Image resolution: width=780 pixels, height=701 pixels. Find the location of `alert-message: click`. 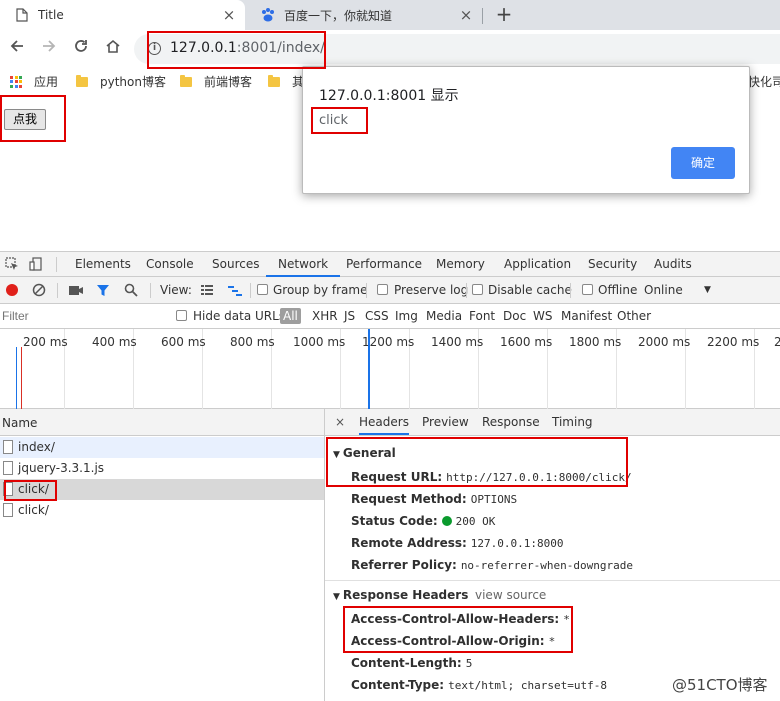

alert-message: click is located at coordinates (334, 120).